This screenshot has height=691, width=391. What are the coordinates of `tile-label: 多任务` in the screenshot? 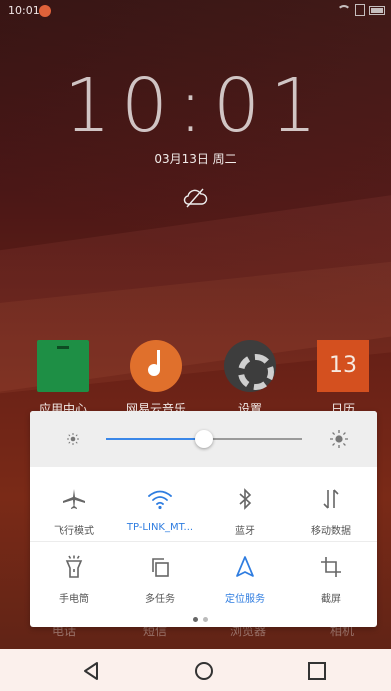 It's located at (160, 599).